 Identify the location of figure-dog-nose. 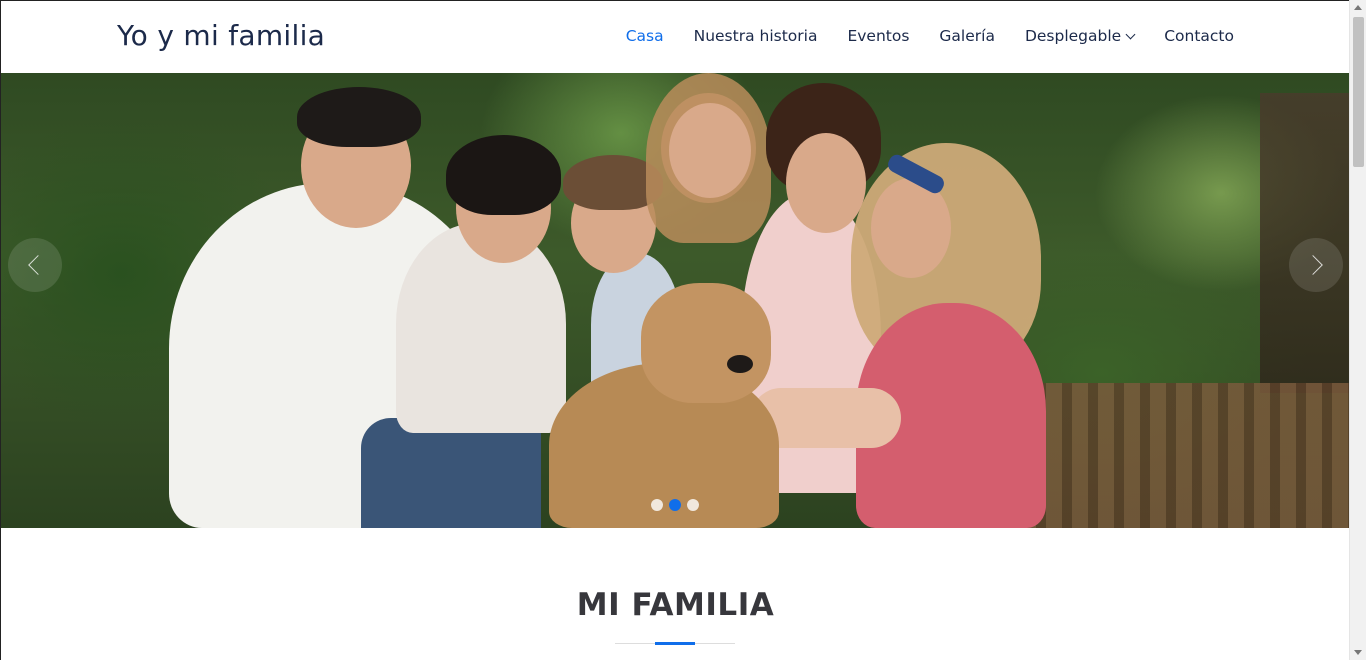
(740, 364).